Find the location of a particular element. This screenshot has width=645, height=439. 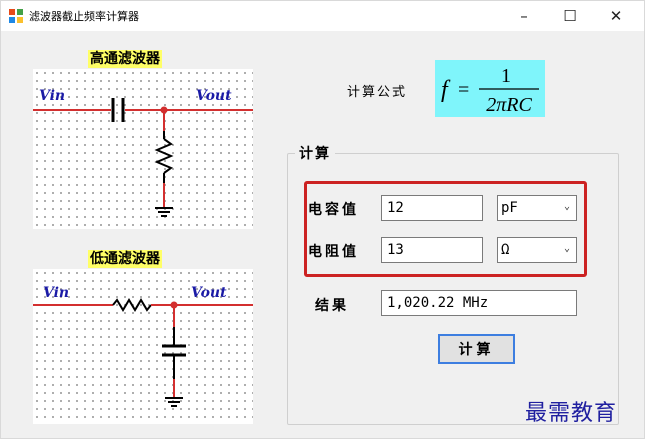

result-label: 结果 is located at coordinates (332, 306).